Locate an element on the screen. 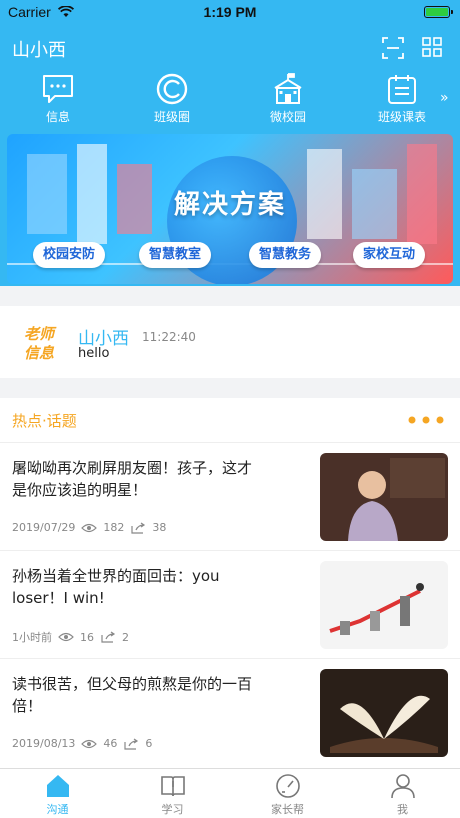  tab-communicate: 沟通 is located at coordinates (57, 795).